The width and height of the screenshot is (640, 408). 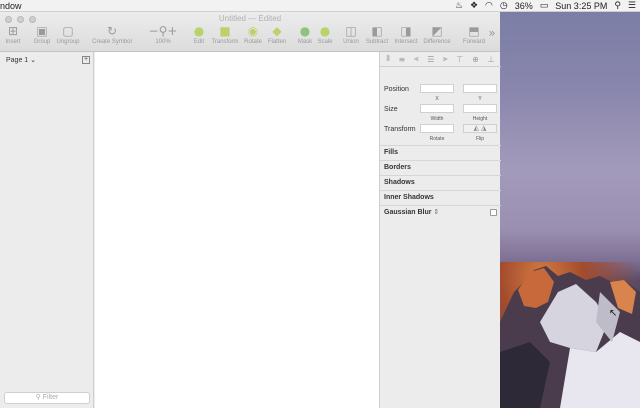 What do you see at coordinates (440, 182) in the screenshot?
I see `shadows-section: Shadows` at bounding box center [440, 182].